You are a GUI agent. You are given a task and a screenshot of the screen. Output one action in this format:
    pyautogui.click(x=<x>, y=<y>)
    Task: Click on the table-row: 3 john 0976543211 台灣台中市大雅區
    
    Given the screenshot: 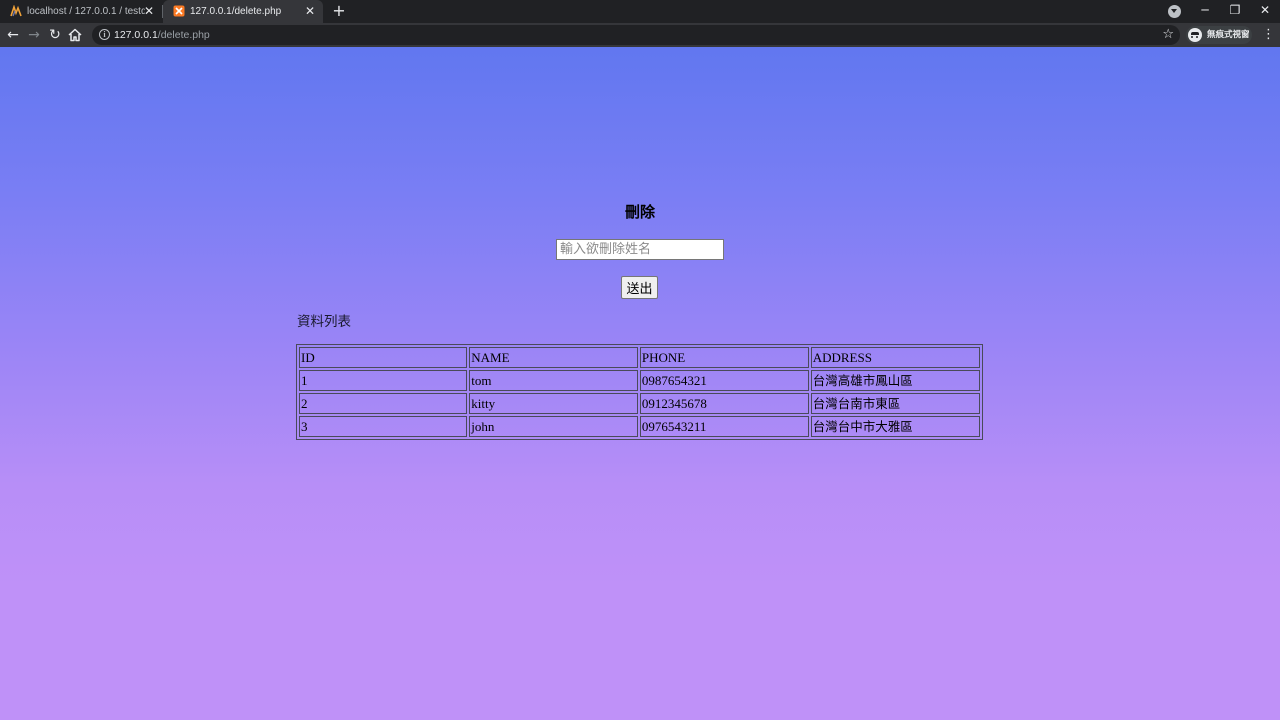 What is the action you would take?
    pyautogui.click(x=639, y=426)
    